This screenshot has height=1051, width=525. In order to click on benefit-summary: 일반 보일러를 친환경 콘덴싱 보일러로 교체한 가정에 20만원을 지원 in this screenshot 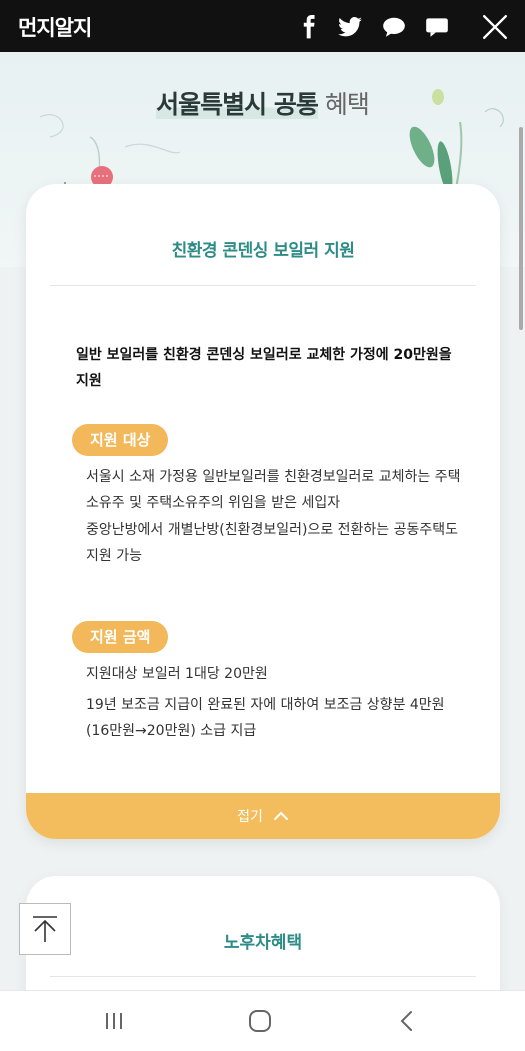, I will do `click(264, 368)`.